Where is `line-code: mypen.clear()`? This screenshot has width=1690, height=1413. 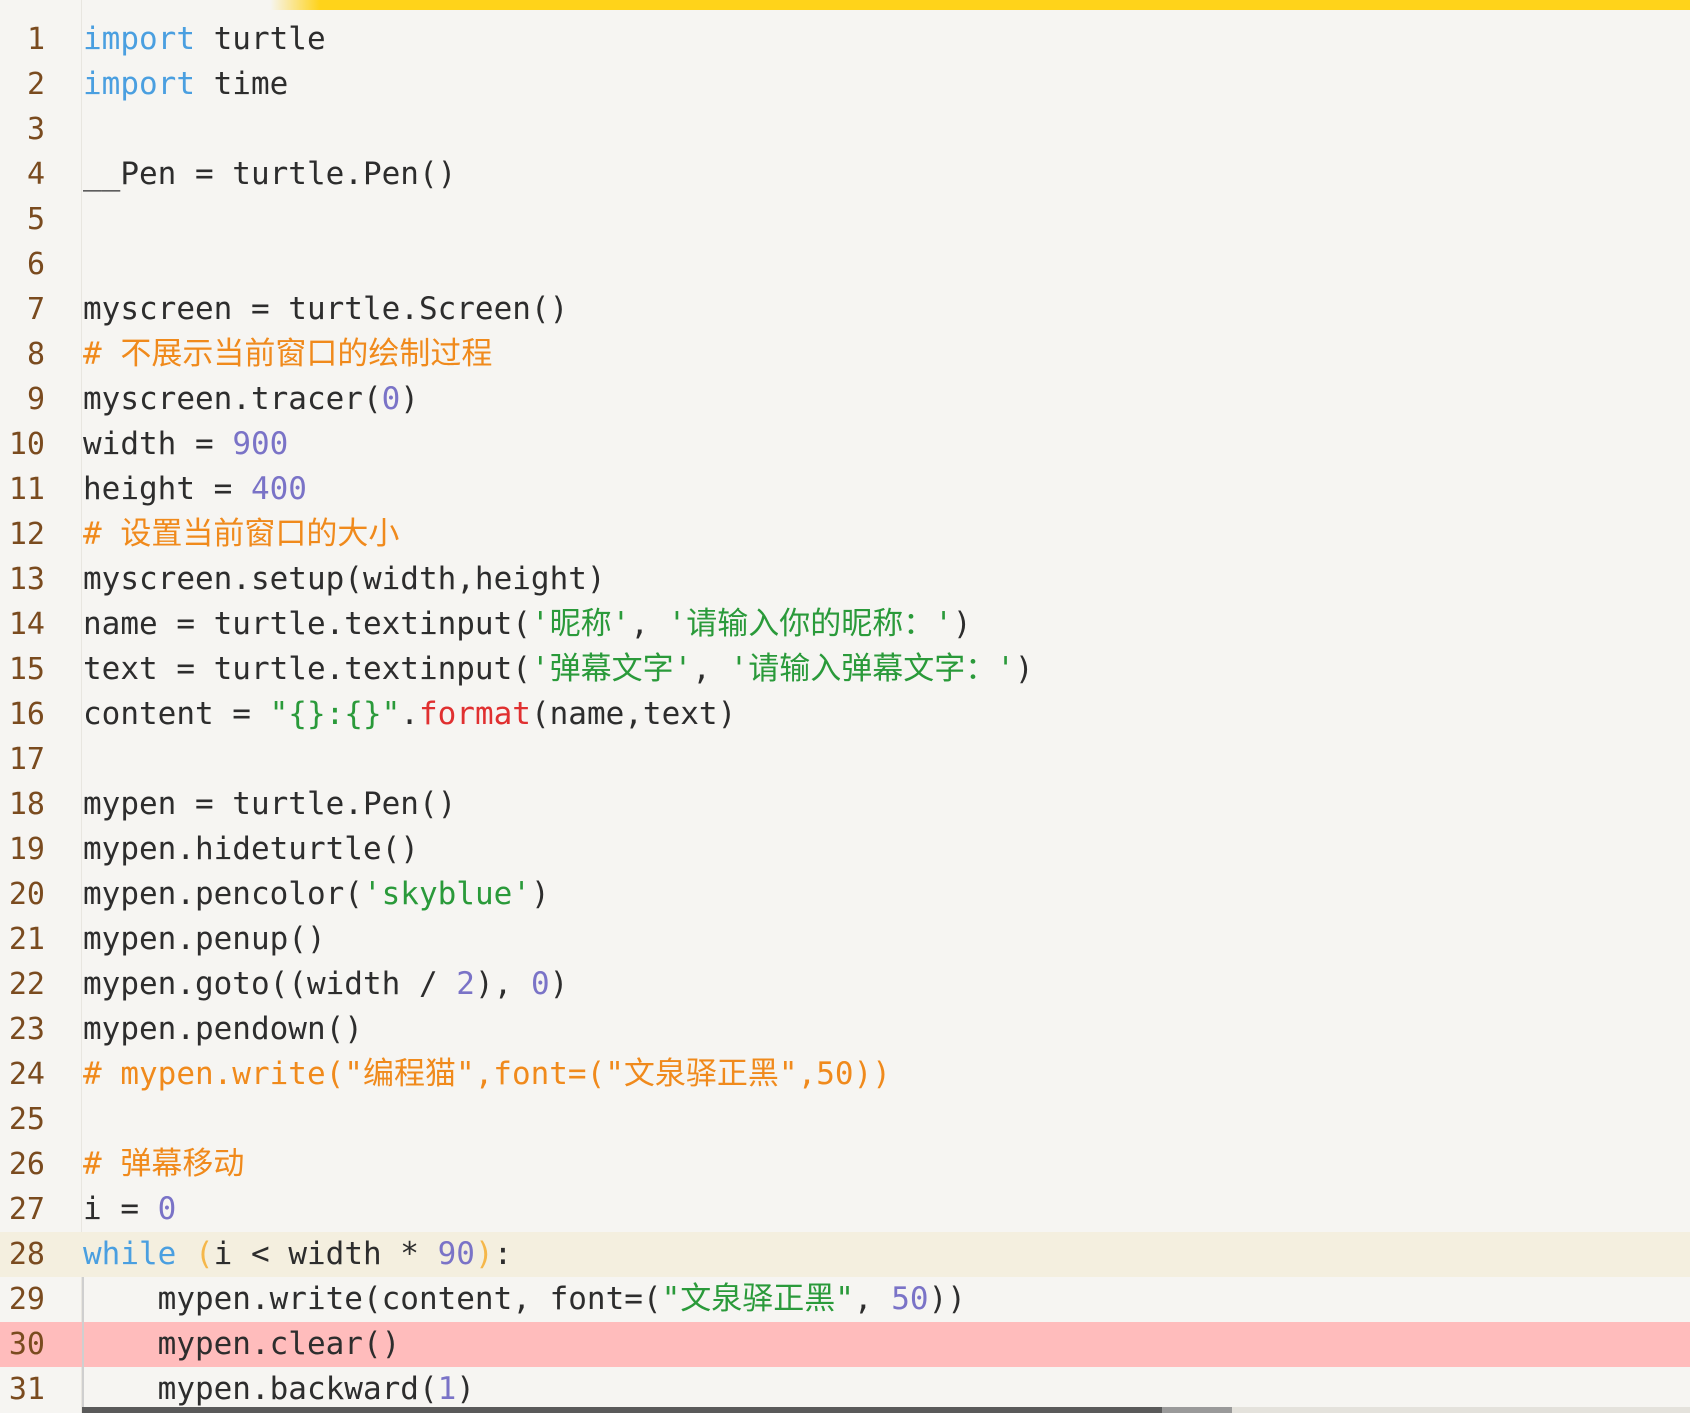 line-code: mypen.clear() is located at coordinates (886, 1344).